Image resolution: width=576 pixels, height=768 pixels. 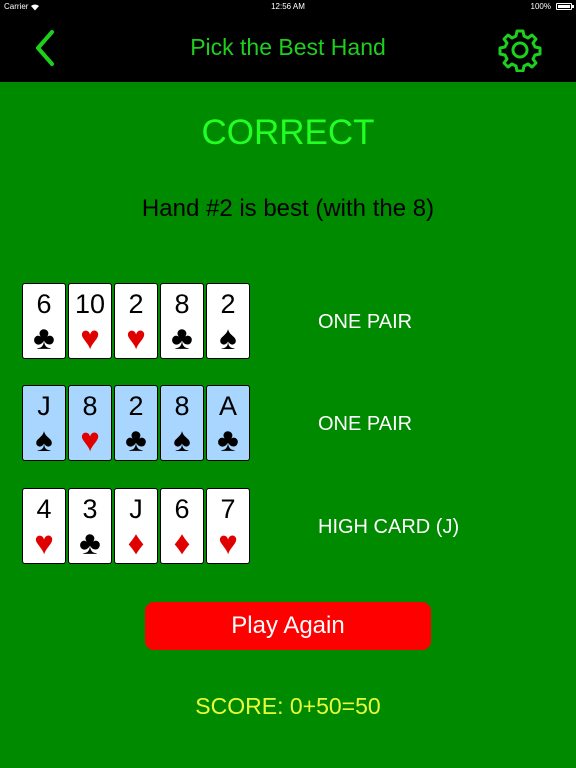 What do you see at coordinates (262, 322) in the screenshot?
I see `hand-row-1: 6 ♣ 10 ♥ 2 ♥ 8 ♣ 2 ♠ ONE PAIR` at bounding box center [262, 322].